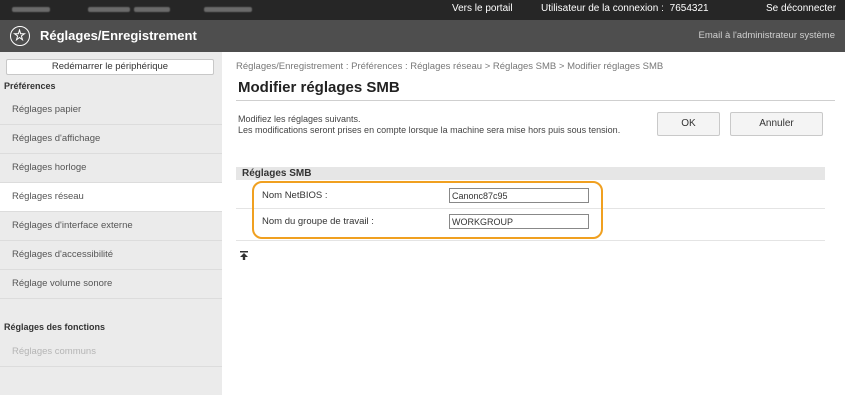 This screenshot has width=845, height=395. What do you see at coordinates (55, 327) in the screenshot?
I see `sidebar-heading-functions: Réglages des fonctions` at bounding box center [55, 327].